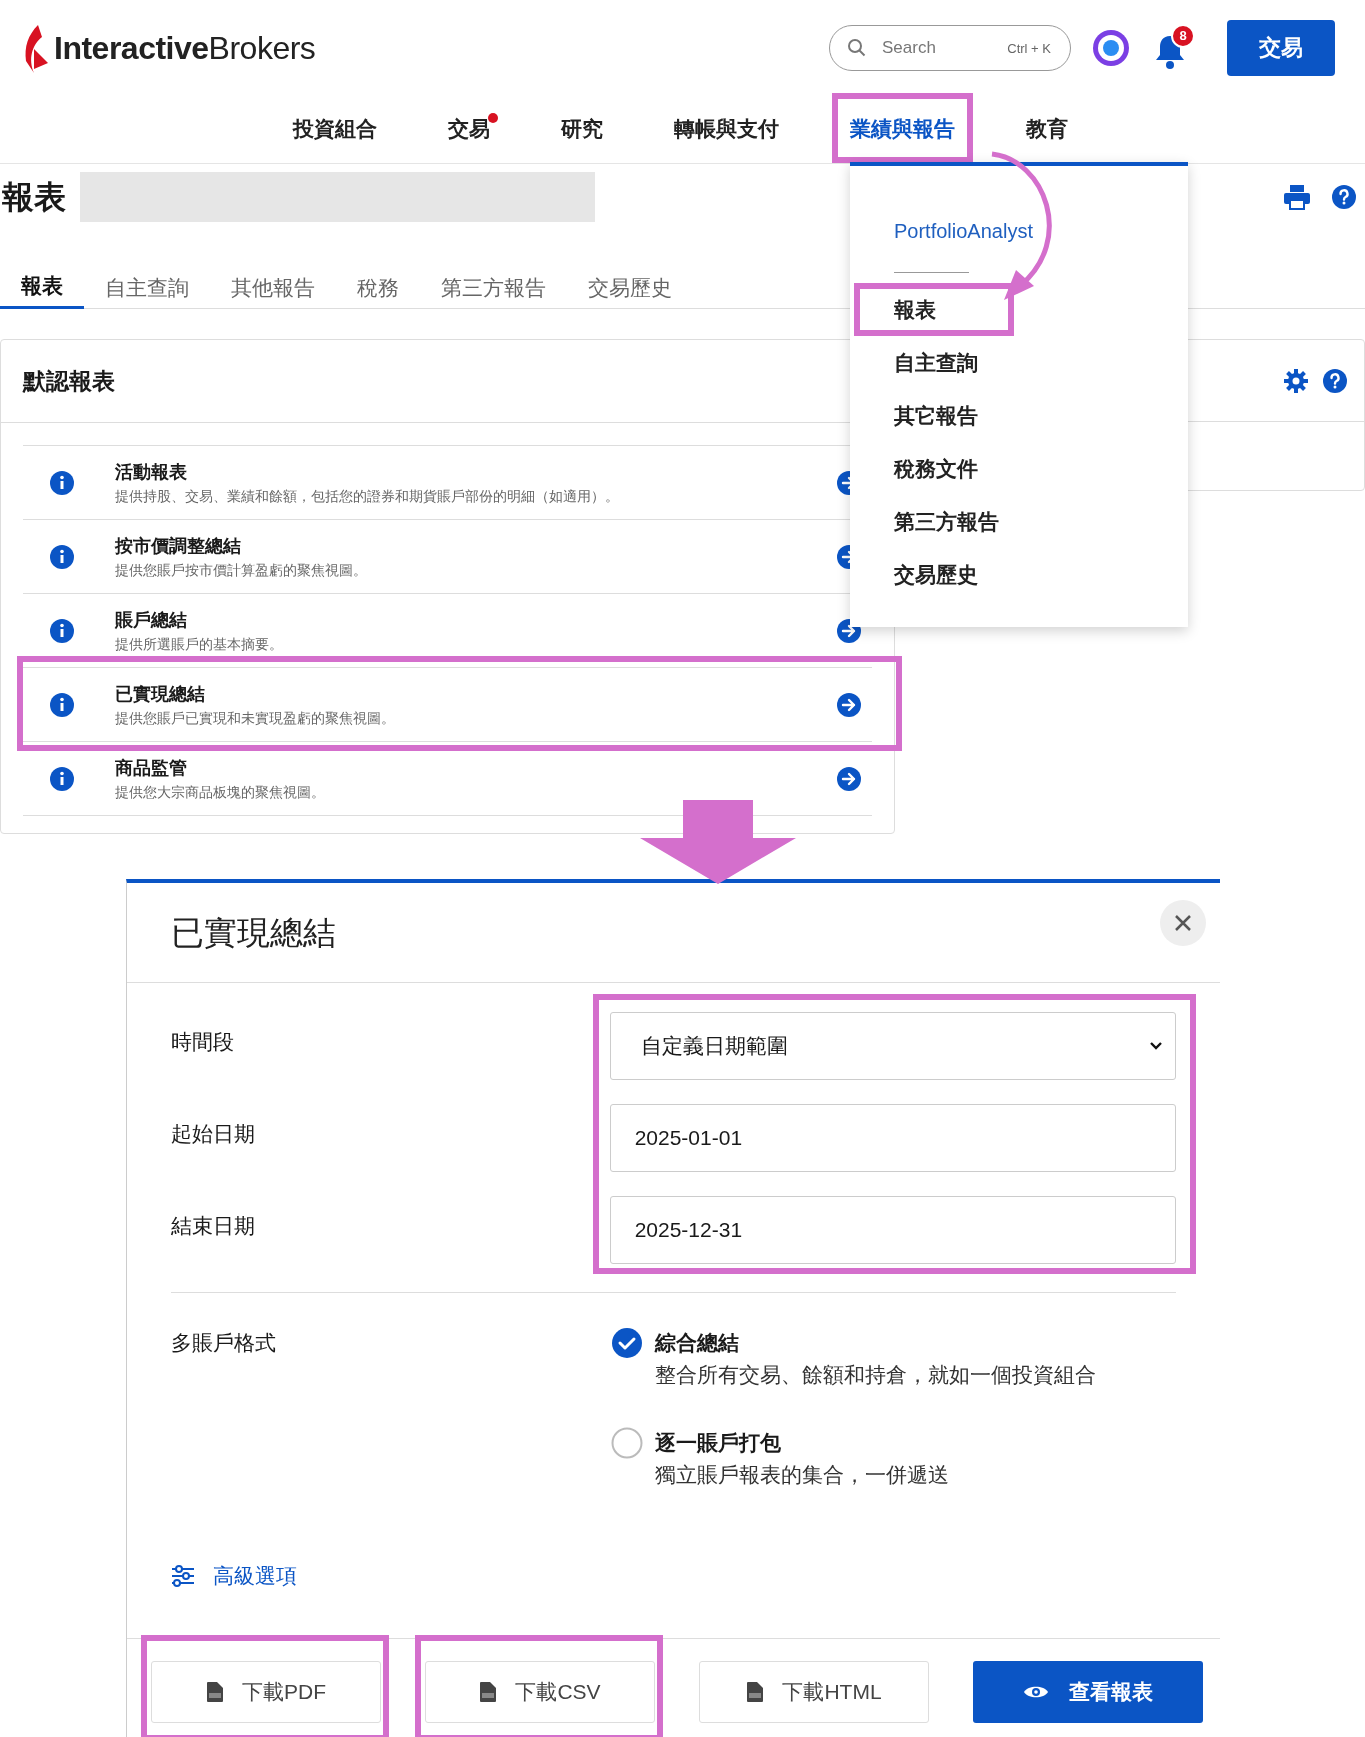 This screenshot has height=1737, width=1365. What do you see at coordinates (493, 287) in the screenshot?
I see `tab: 第三方報告` at bounding box center [493, 287].